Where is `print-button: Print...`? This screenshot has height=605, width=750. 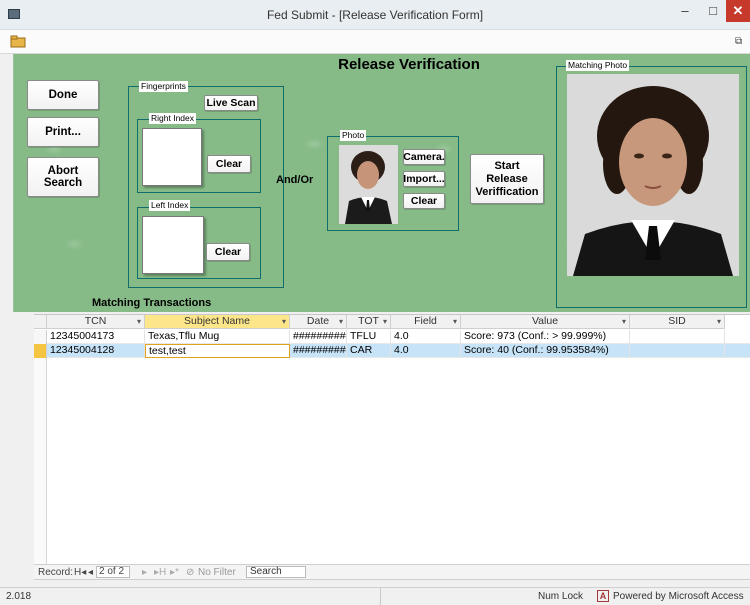 print-button: Print... is located at coordinates (63, 132).